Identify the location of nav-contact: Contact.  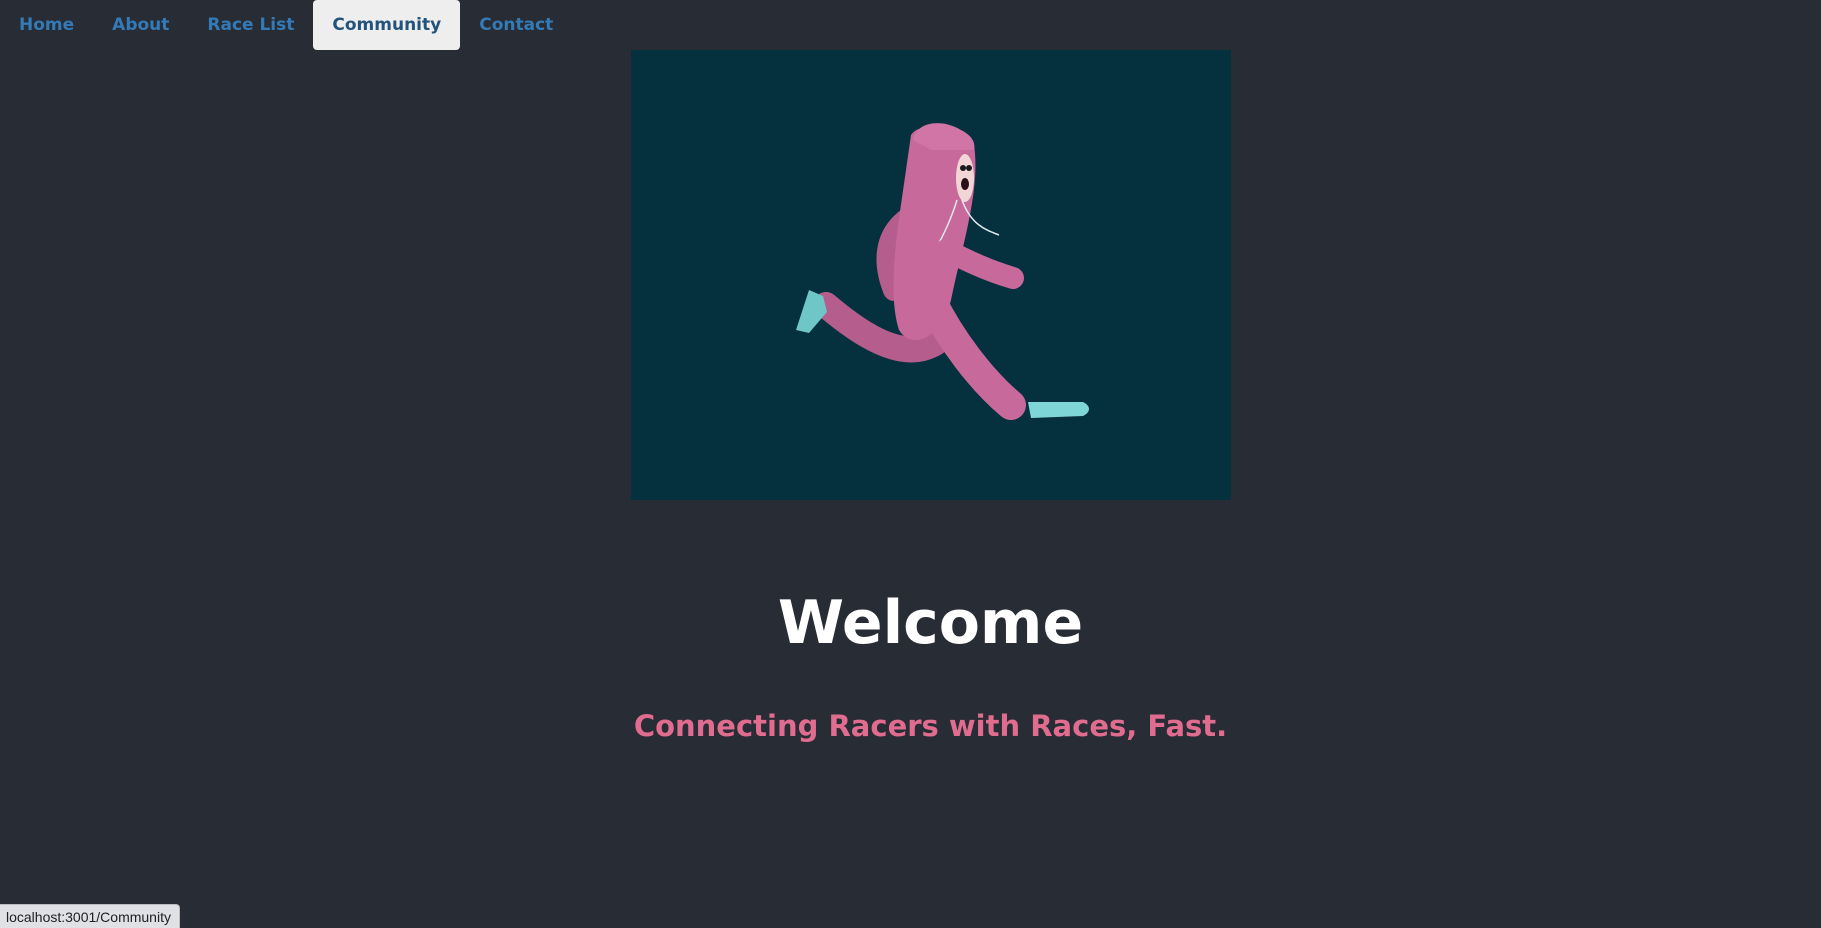
(516, 25).